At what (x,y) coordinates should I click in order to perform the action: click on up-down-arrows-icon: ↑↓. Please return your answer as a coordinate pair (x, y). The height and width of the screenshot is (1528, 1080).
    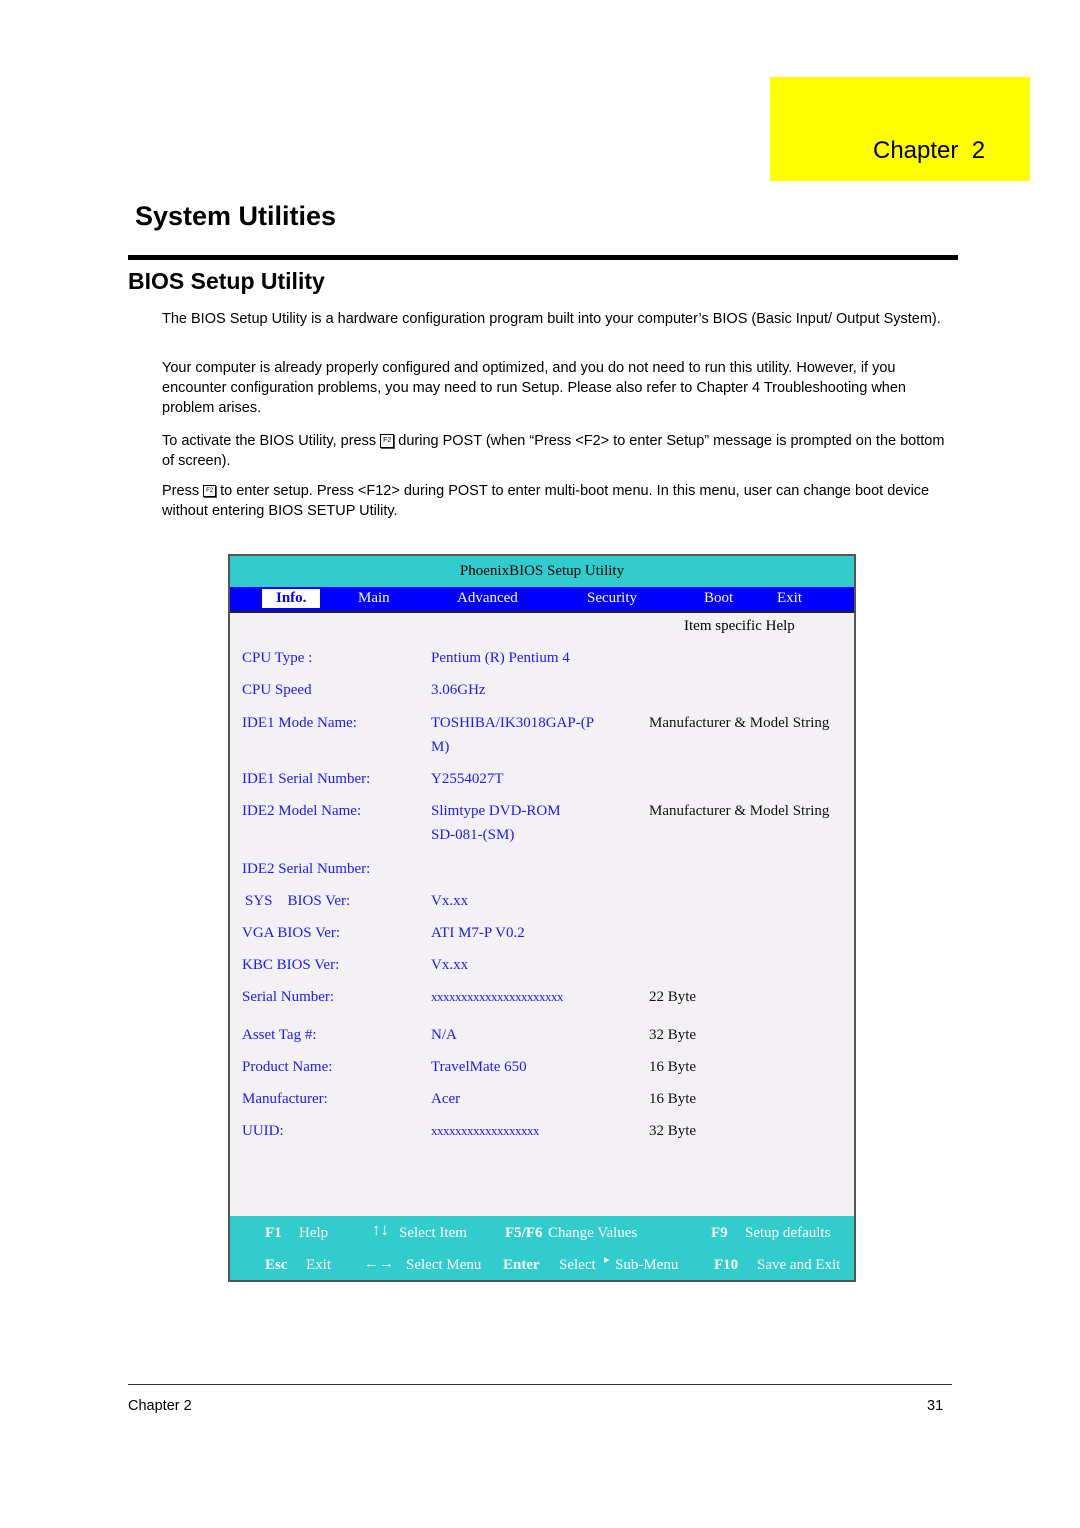
    Looking at the image, I should click on (380, 1229).